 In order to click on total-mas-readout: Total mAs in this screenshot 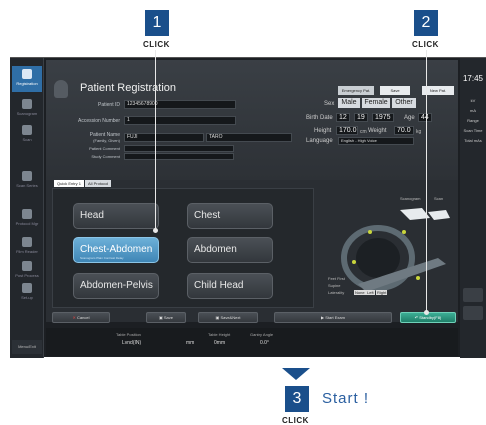, I will do `click(473, 140)`.